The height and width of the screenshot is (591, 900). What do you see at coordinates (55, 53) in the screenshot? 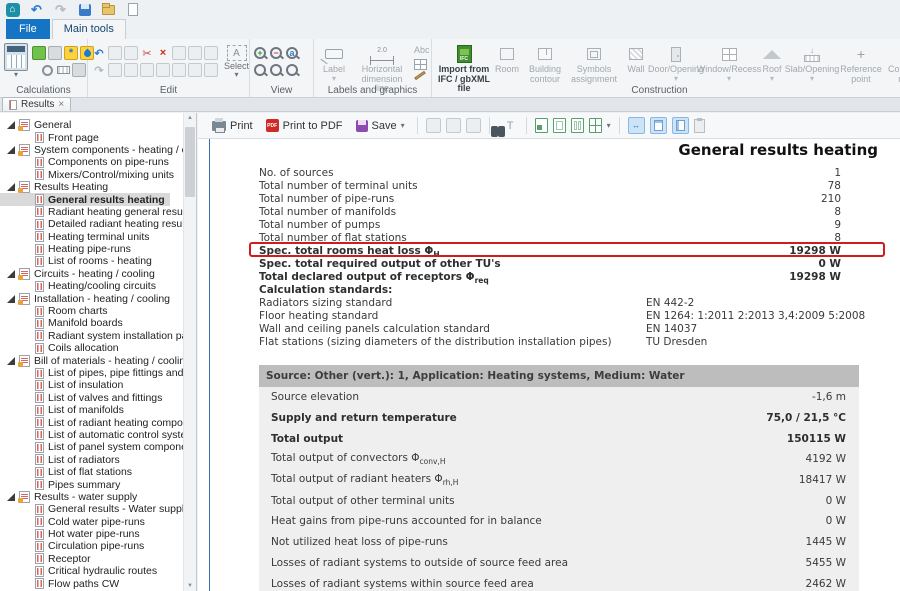
I see `building-calculation-icon` at bounding box center [55, 53].